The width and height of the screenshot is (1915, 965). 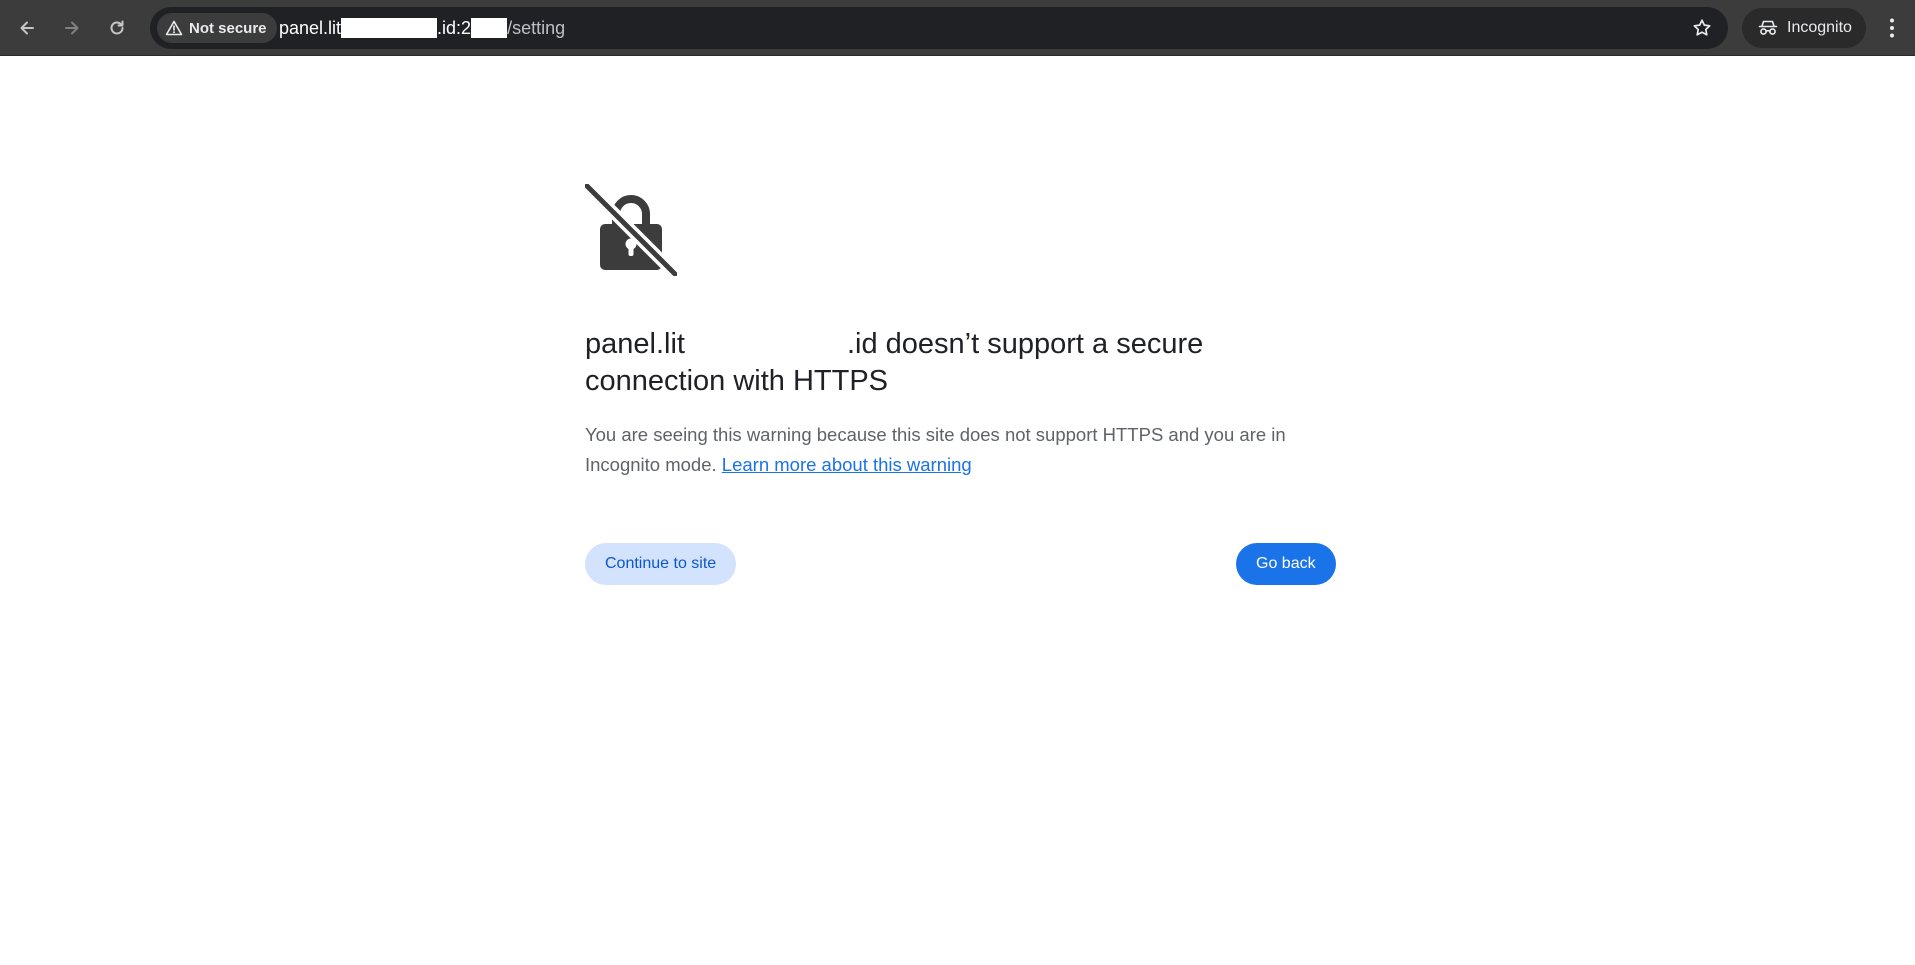 What do you see at coordinates (1768, 27) in the screenshot?
I see `incognito-icon` at bounding box center [1768, 27].